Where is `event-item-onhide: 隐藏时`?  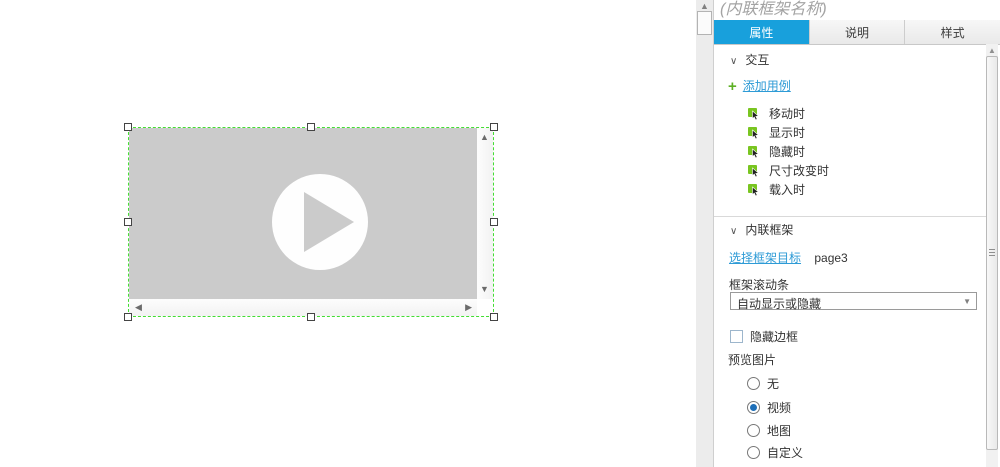
event-item-onhide: 隐藏时 is located at coordinates (776, 151).